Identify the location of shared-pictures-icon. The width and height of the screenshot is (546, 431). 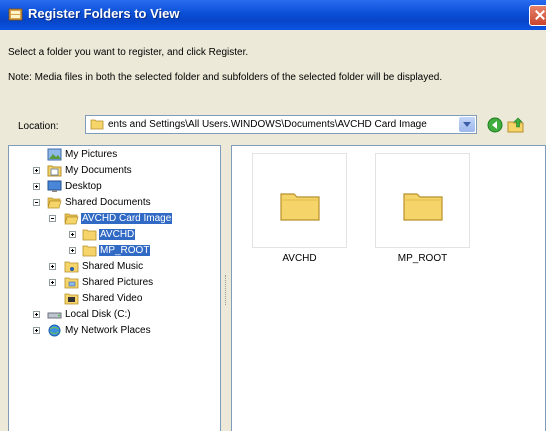
(71, 283).